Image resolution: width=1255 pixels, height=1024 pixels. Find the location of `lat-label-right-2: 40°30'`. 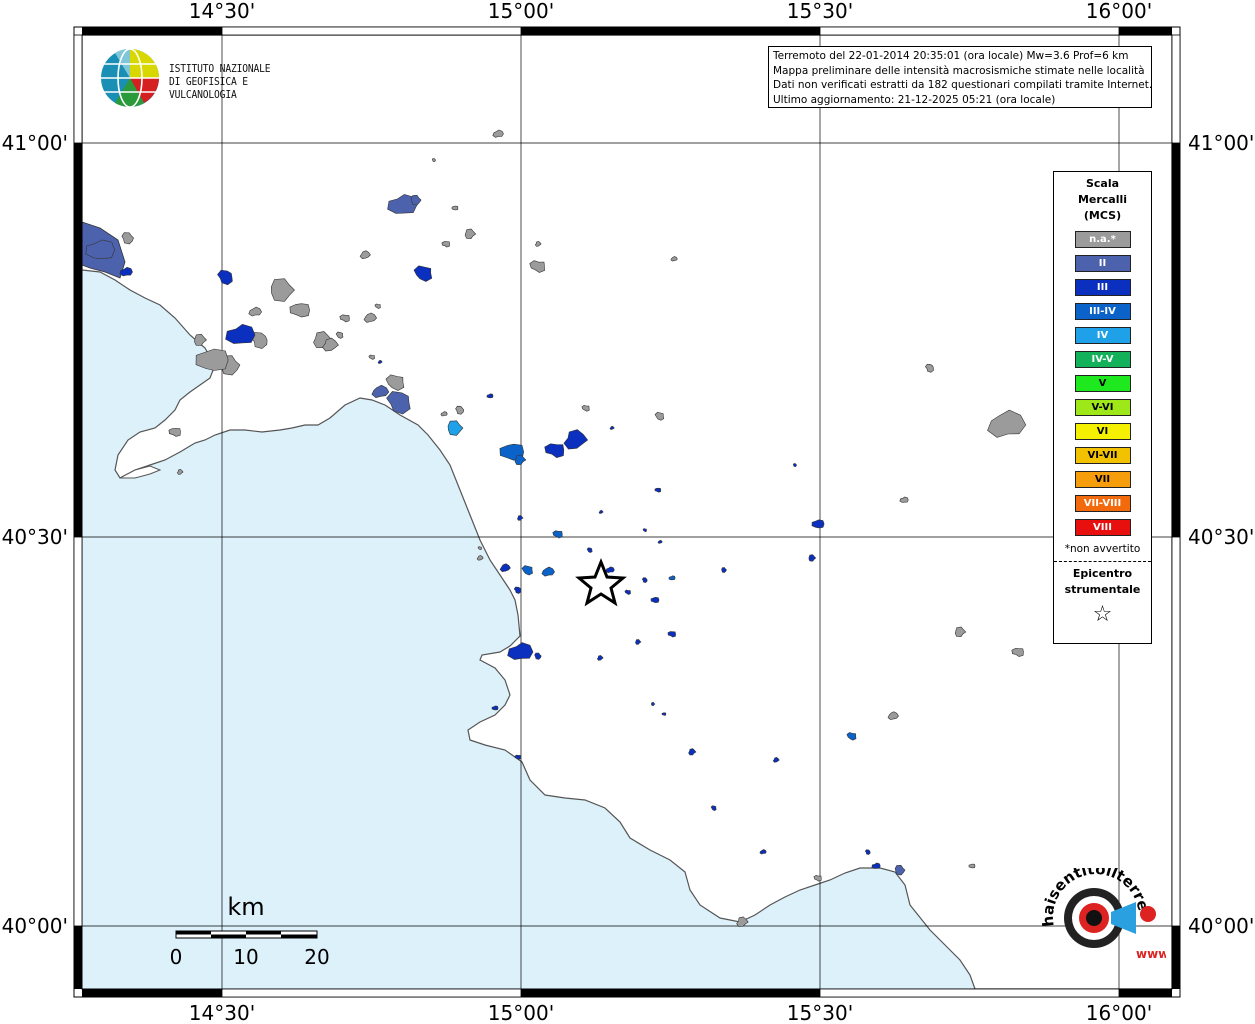

lat-label-right-2: 40°30' is located at coordinates (1221, 537).